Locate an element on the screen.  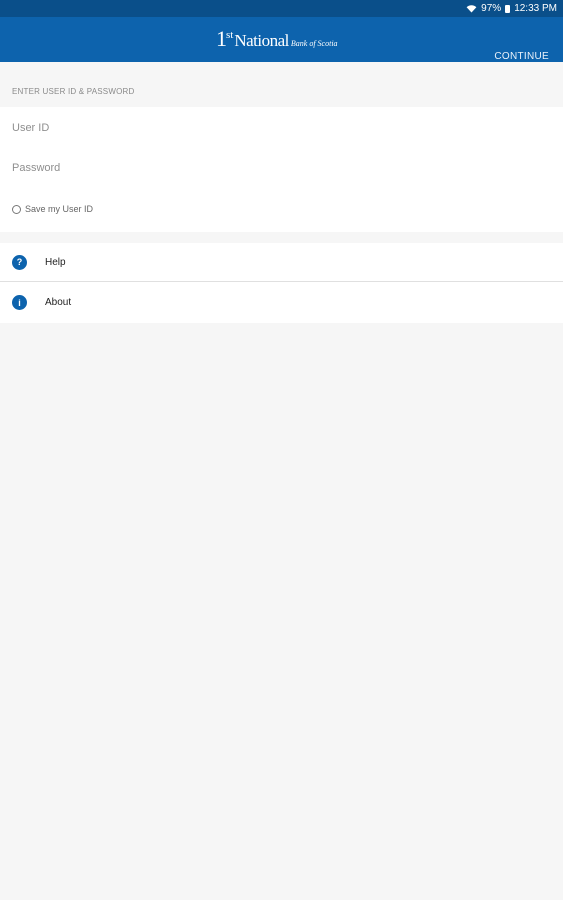
password-input is located at coordinates (282, 168).